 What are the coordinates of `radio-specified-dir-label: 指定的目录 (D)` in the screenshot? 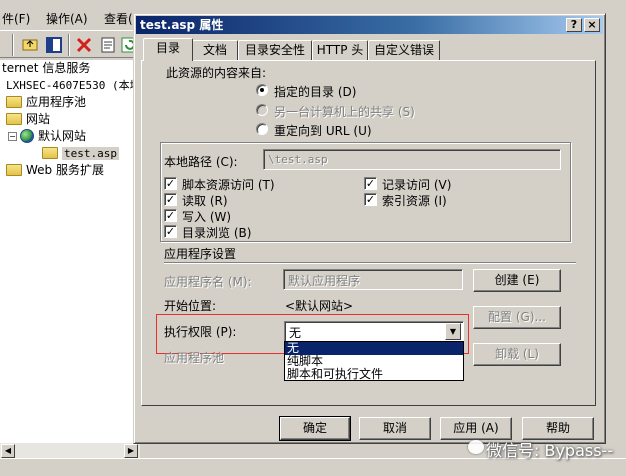 It's located at (315, 91).